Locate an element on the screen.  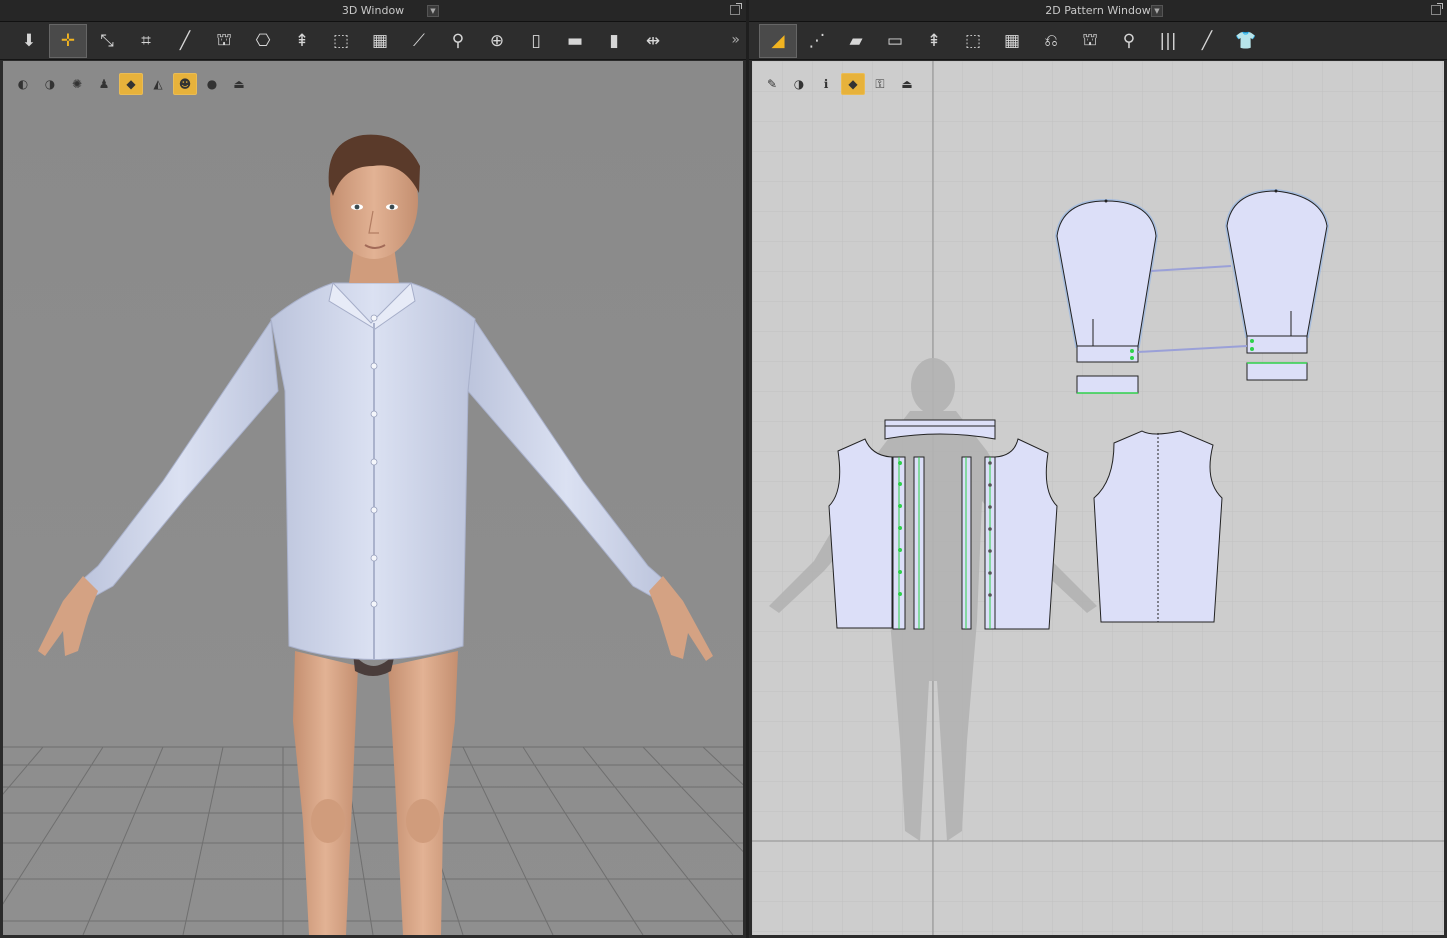
rectangle-icon: ▭ is located at coordinates (895, 41).